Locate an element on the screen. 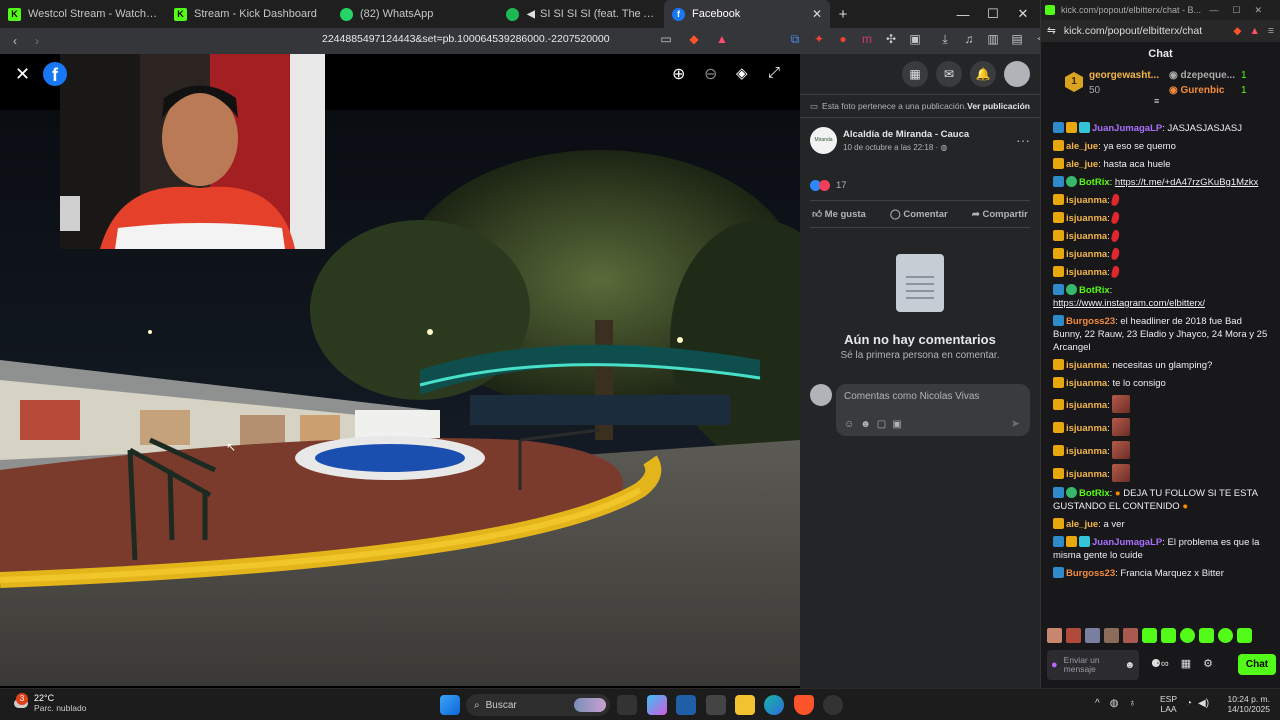 The height and width of the screenshot is (720, 1280). new-tab-button: + is located at coordinates (843, 14).